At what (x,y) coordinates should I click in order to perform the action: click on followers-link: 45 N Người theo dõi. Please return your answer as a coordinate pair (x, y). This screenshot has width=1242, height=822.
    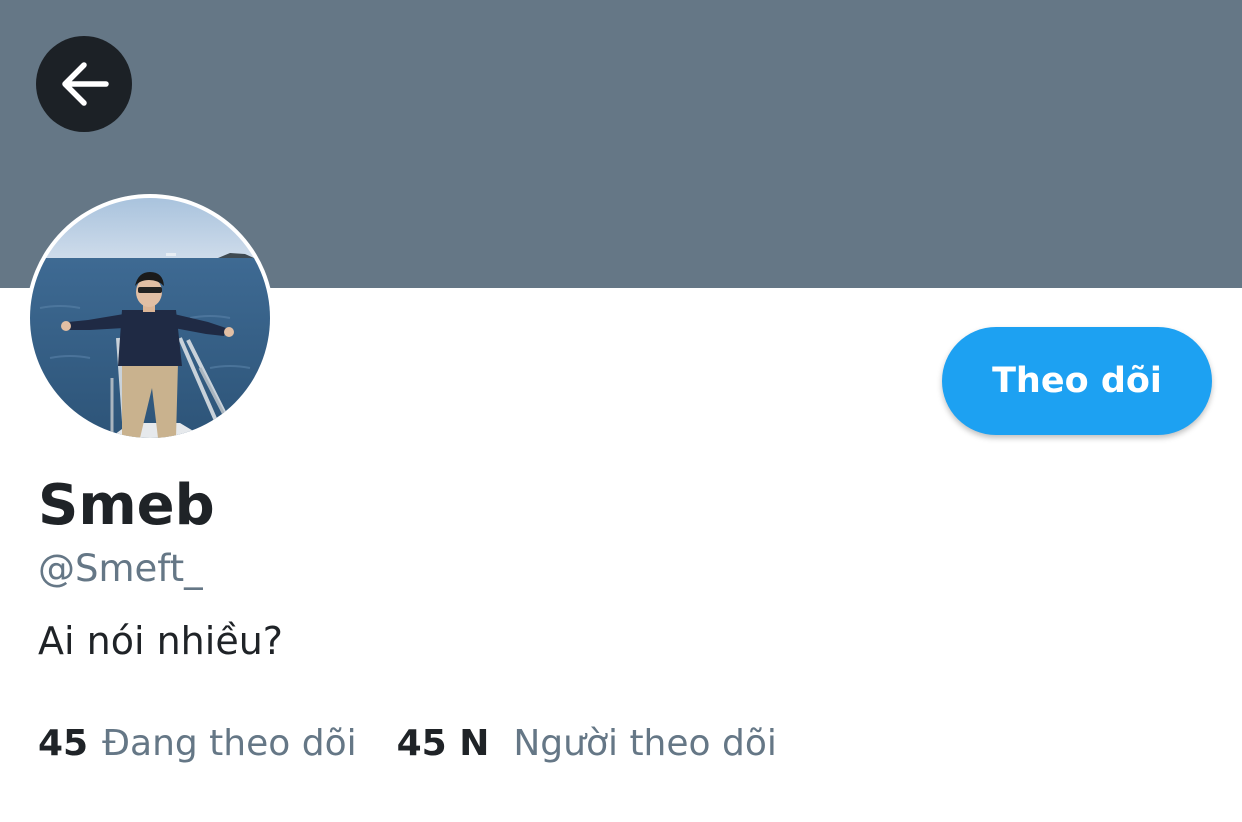
    Looking at the image, I should click on (587, 743).